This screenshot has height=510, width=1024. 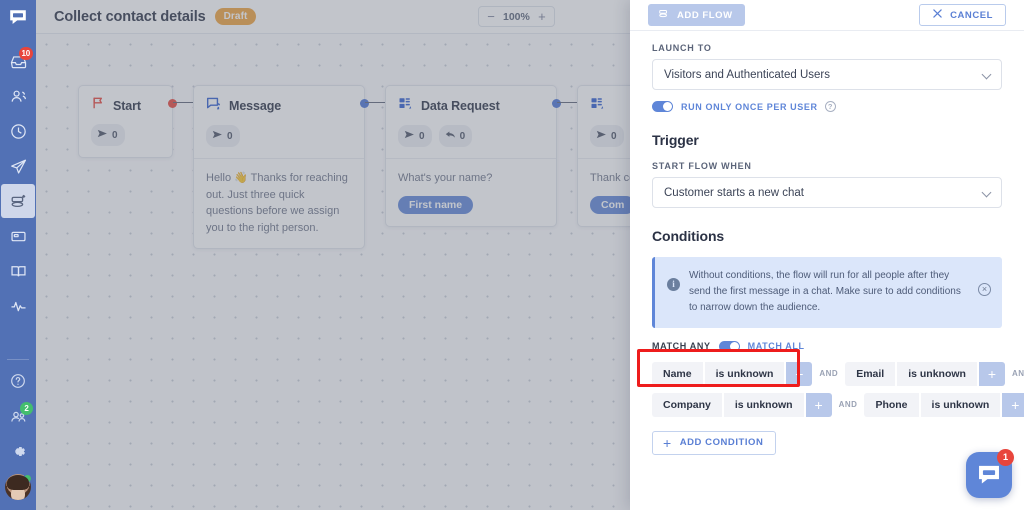 I want to click on sidebar-item-chatbots, so click(x=18, y=201).